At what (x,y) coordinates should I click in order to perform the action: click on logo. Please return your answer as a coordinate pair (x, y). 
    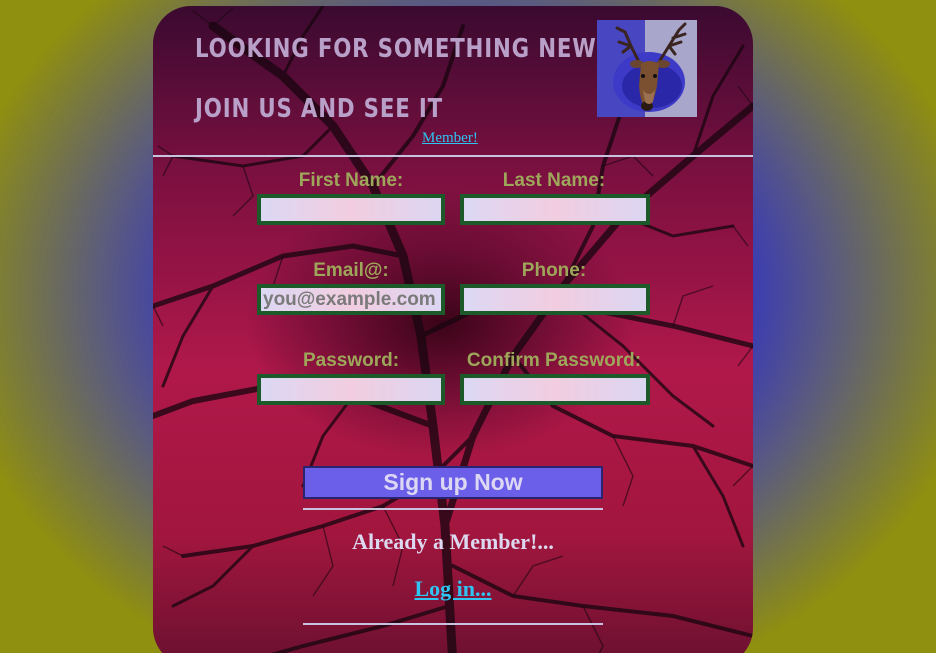
    Looking at the image, I should click on (647, 68).